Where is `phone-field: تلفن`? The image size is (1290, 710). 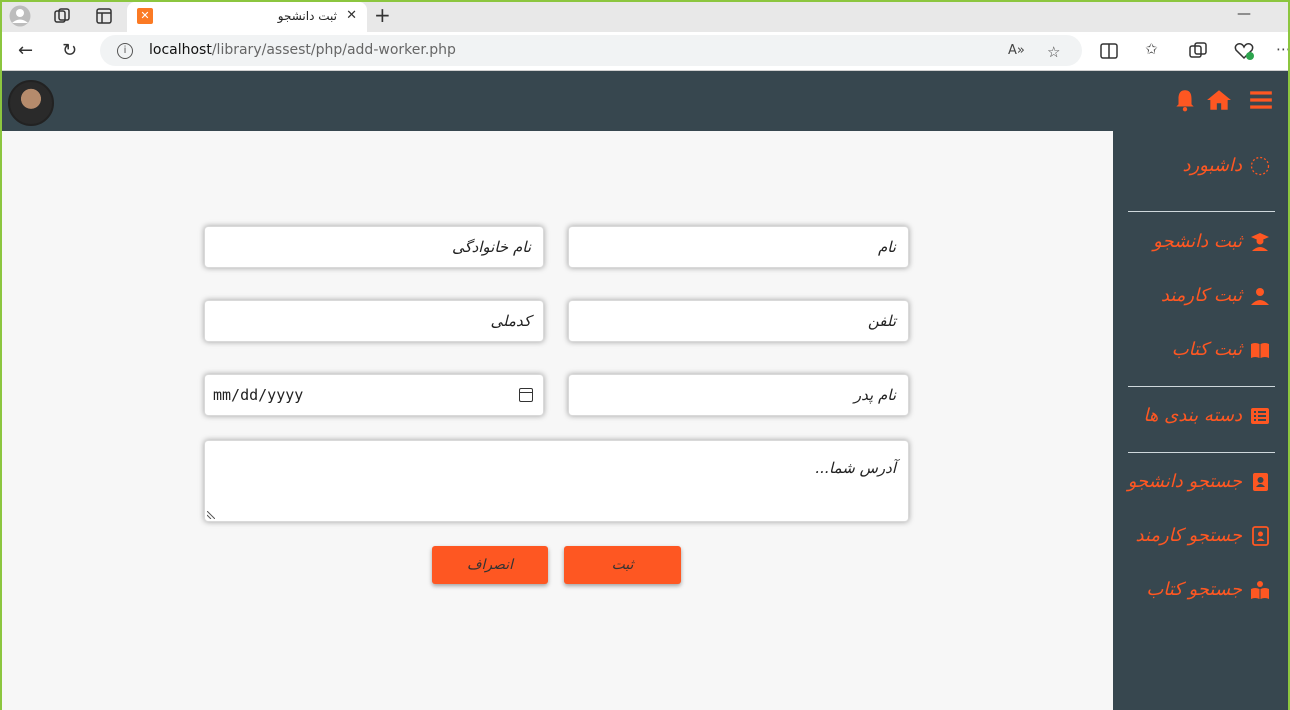 phone-field: تلفن is located at coordinates (738, 321).